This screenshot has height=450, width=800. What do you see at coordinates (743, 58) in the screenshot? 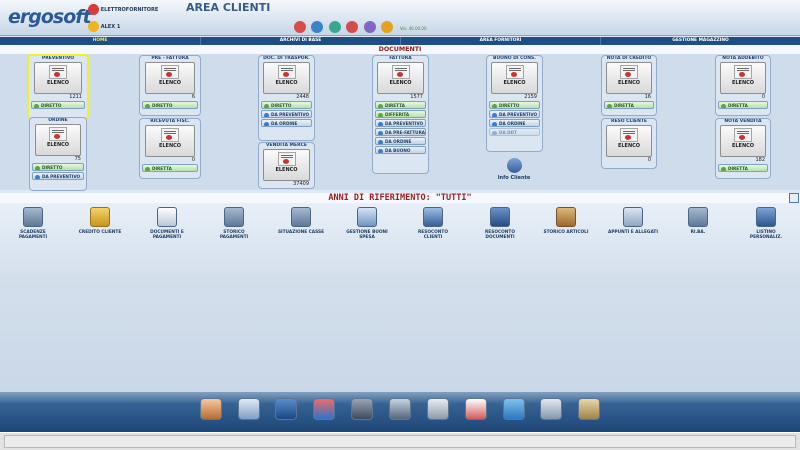
I see `panel-title: NOTA ADDEBITO` at bounding box center [743, 58].